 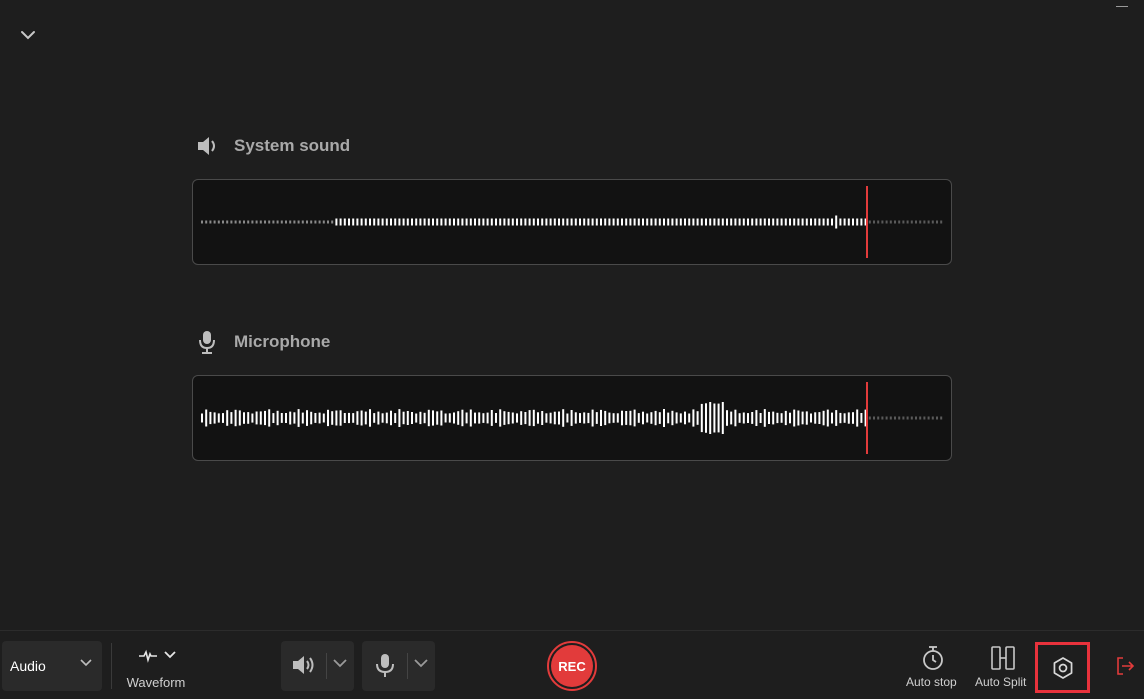 What do you see at coordinates (28, 666) in the screenshot?
I see `mode-value: Audio` at bounding box center [28, 666].